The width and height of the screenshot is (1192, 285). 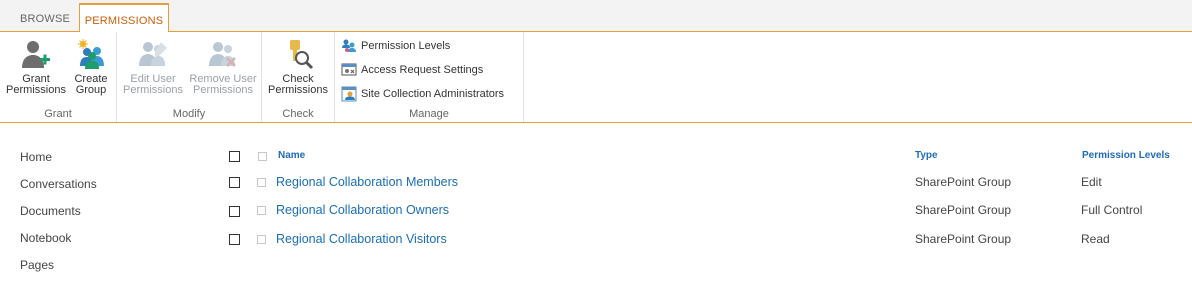 I want to click on check-permissions-button: Check Permissions, so click(x=298, y=67).